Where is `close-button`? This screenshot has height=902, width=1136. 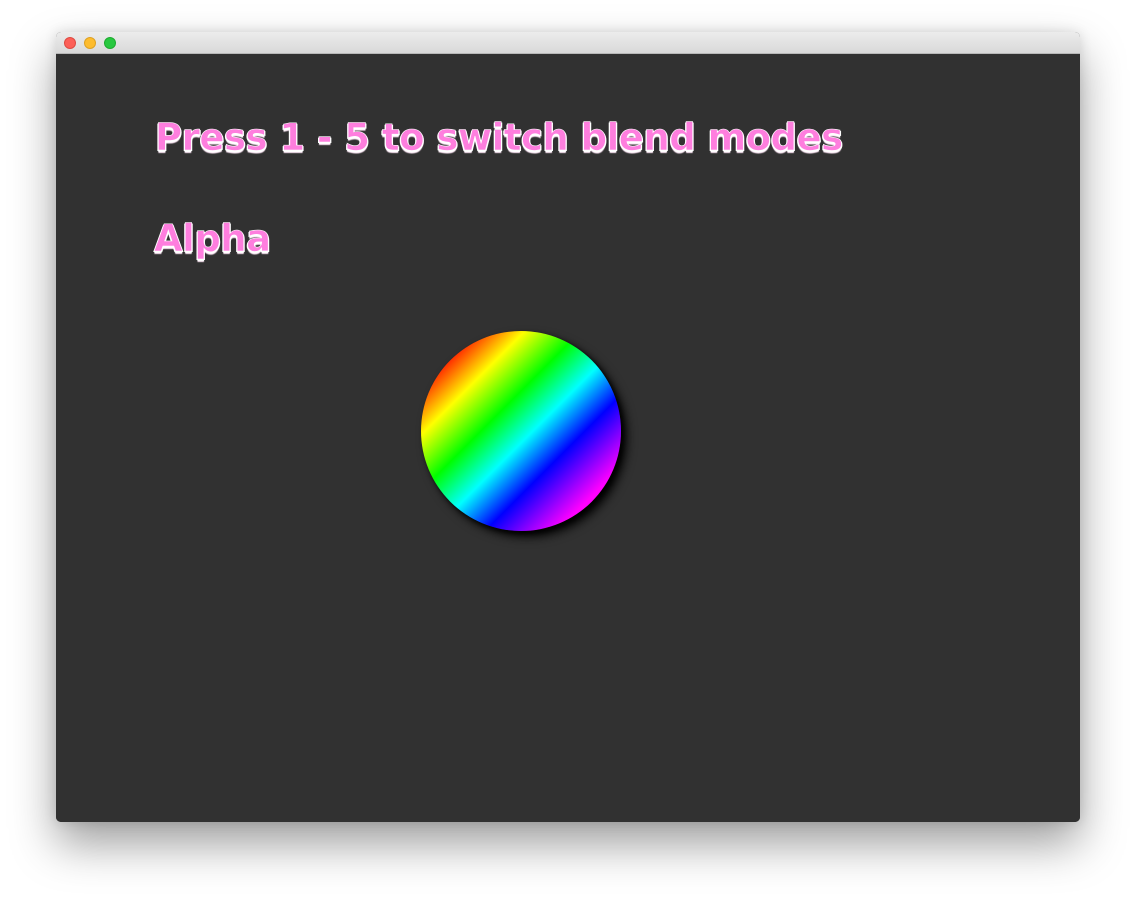 close-button is located at coordinates (70, 43).